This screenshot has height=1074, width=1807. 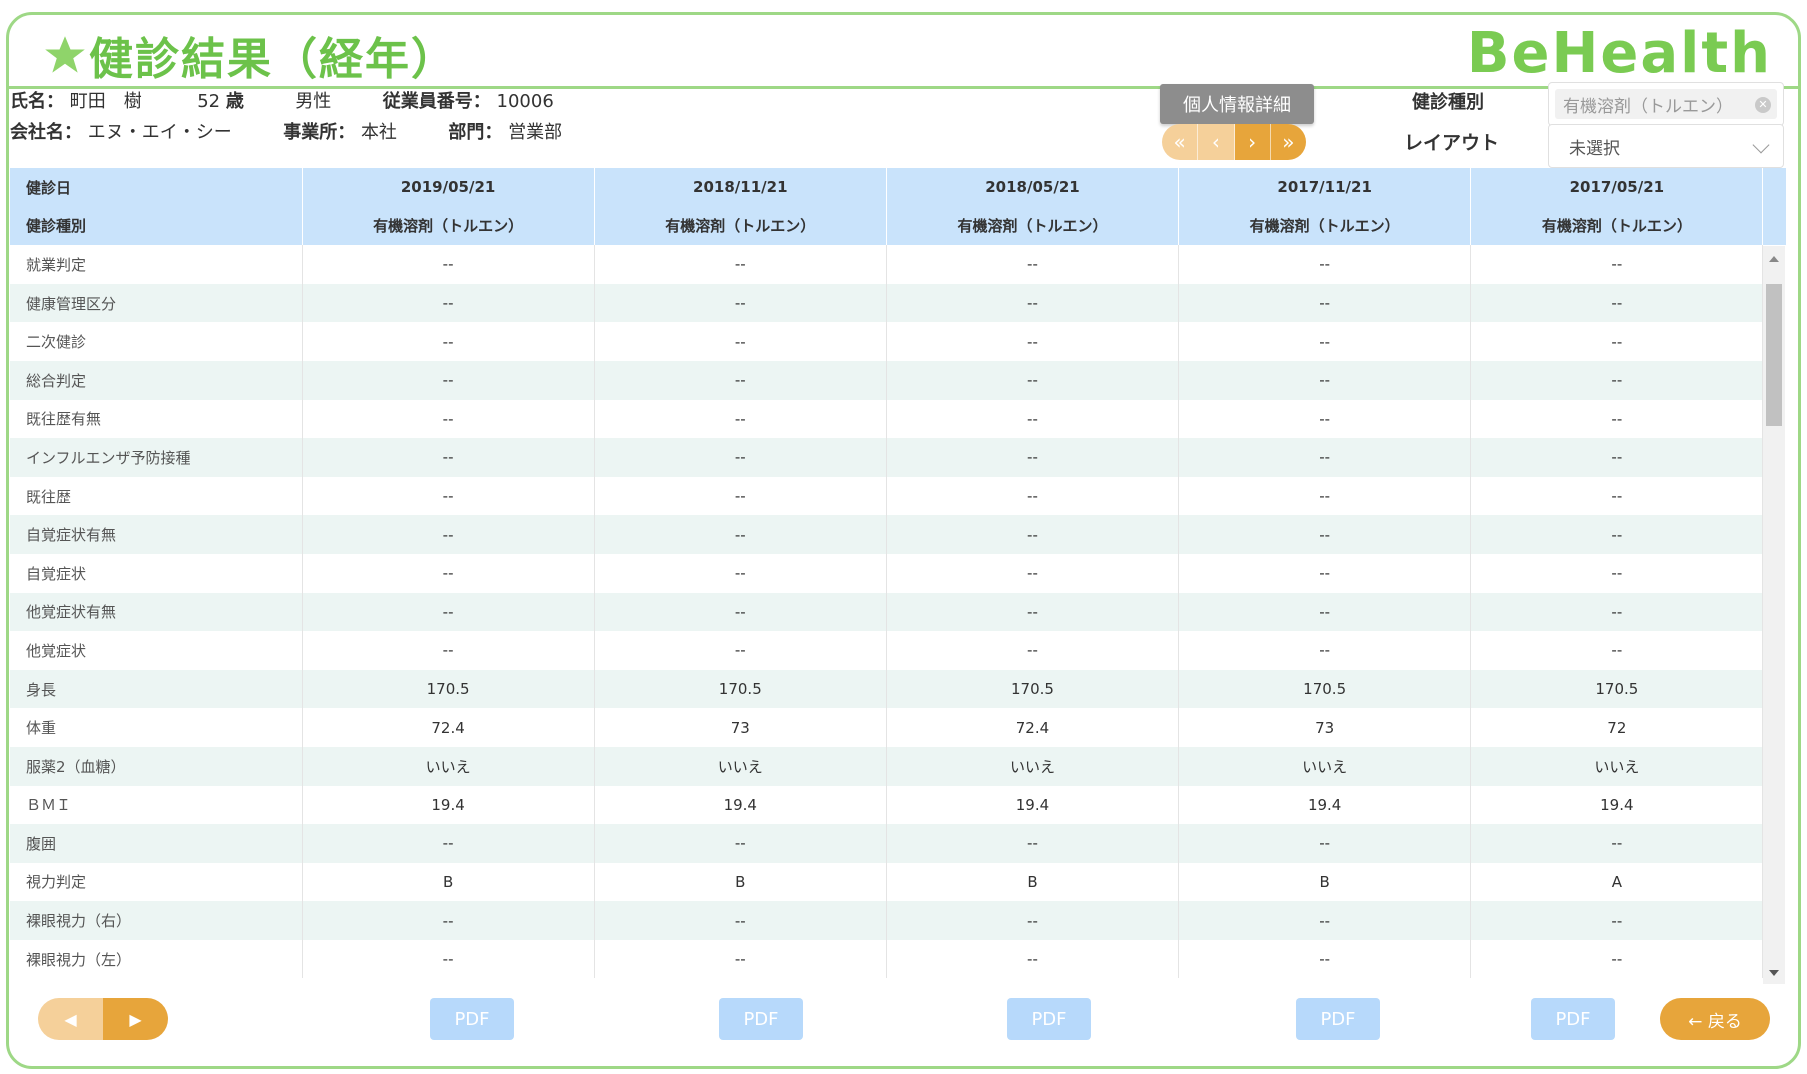 I want to click on row-label: 裸眼視力（左）, so click(x=156, y=959).